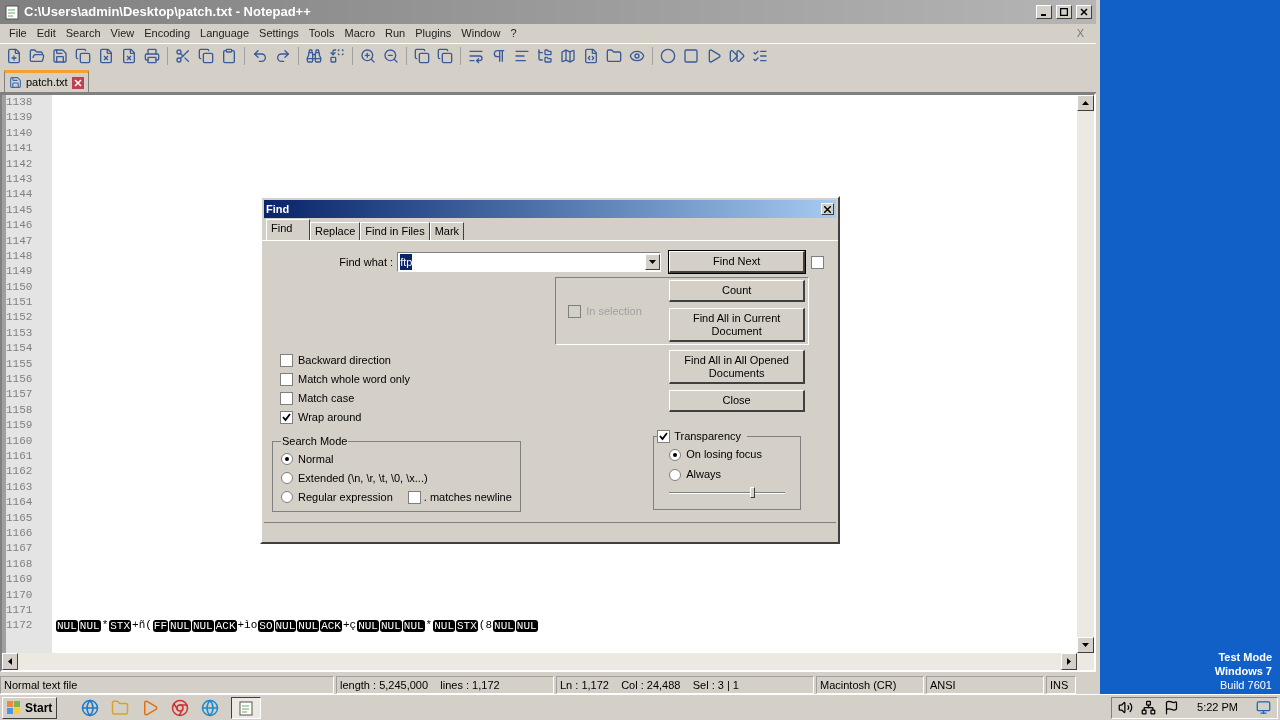 The image size is (1280, 720). I want to click on undo-icon, so click(260, 55).